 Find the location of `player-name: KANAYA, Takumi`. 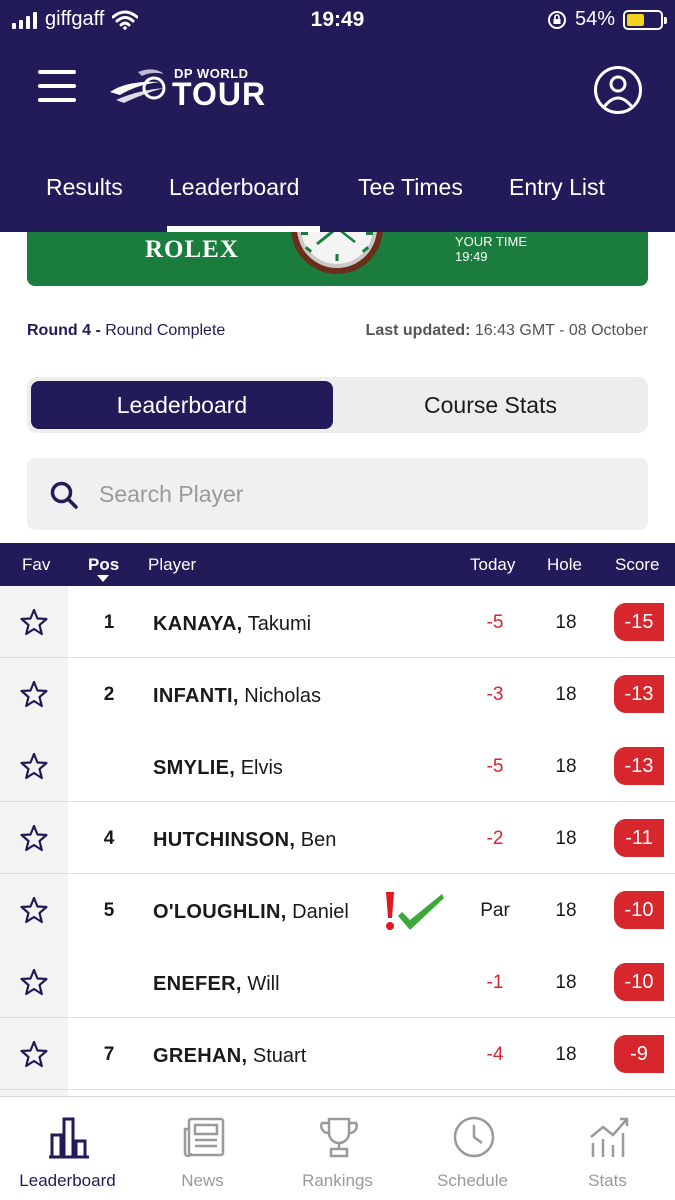

player-name: KANAYA, Takumi is located at coordinates (232, 624).